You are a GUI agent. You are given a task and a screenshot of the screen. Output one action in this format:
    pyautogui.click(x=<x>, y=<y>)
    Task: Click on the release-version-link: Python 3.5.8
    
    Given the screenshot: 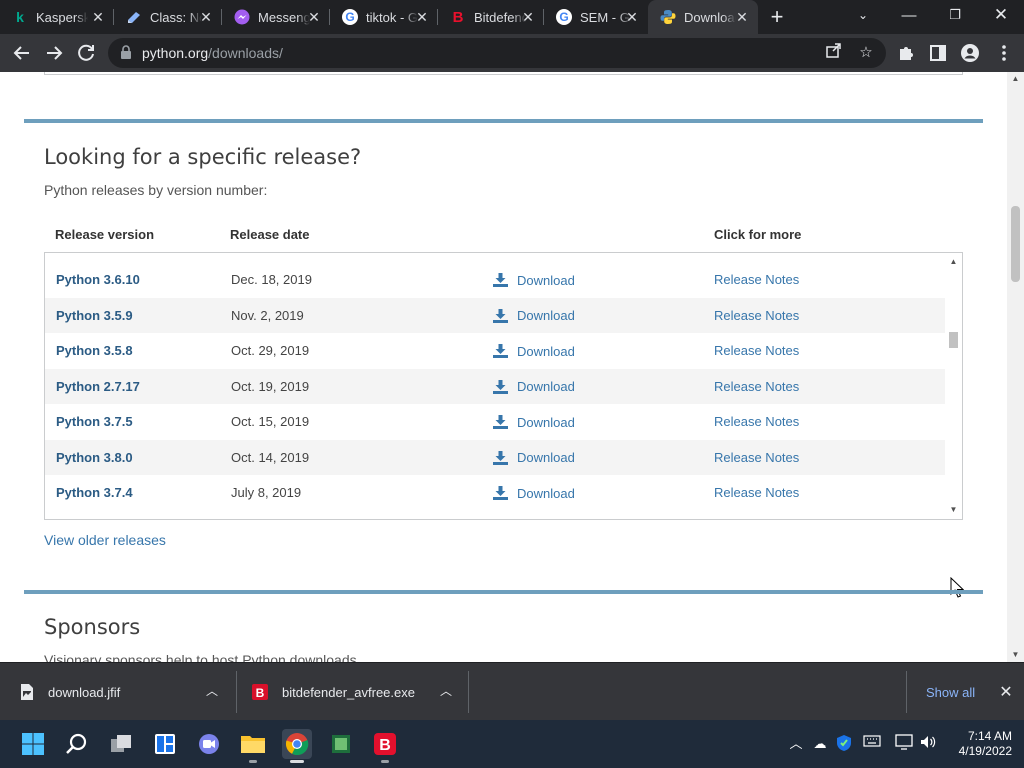 What is the action you would take?
    pyautogui.click(x=94, y=350)
    